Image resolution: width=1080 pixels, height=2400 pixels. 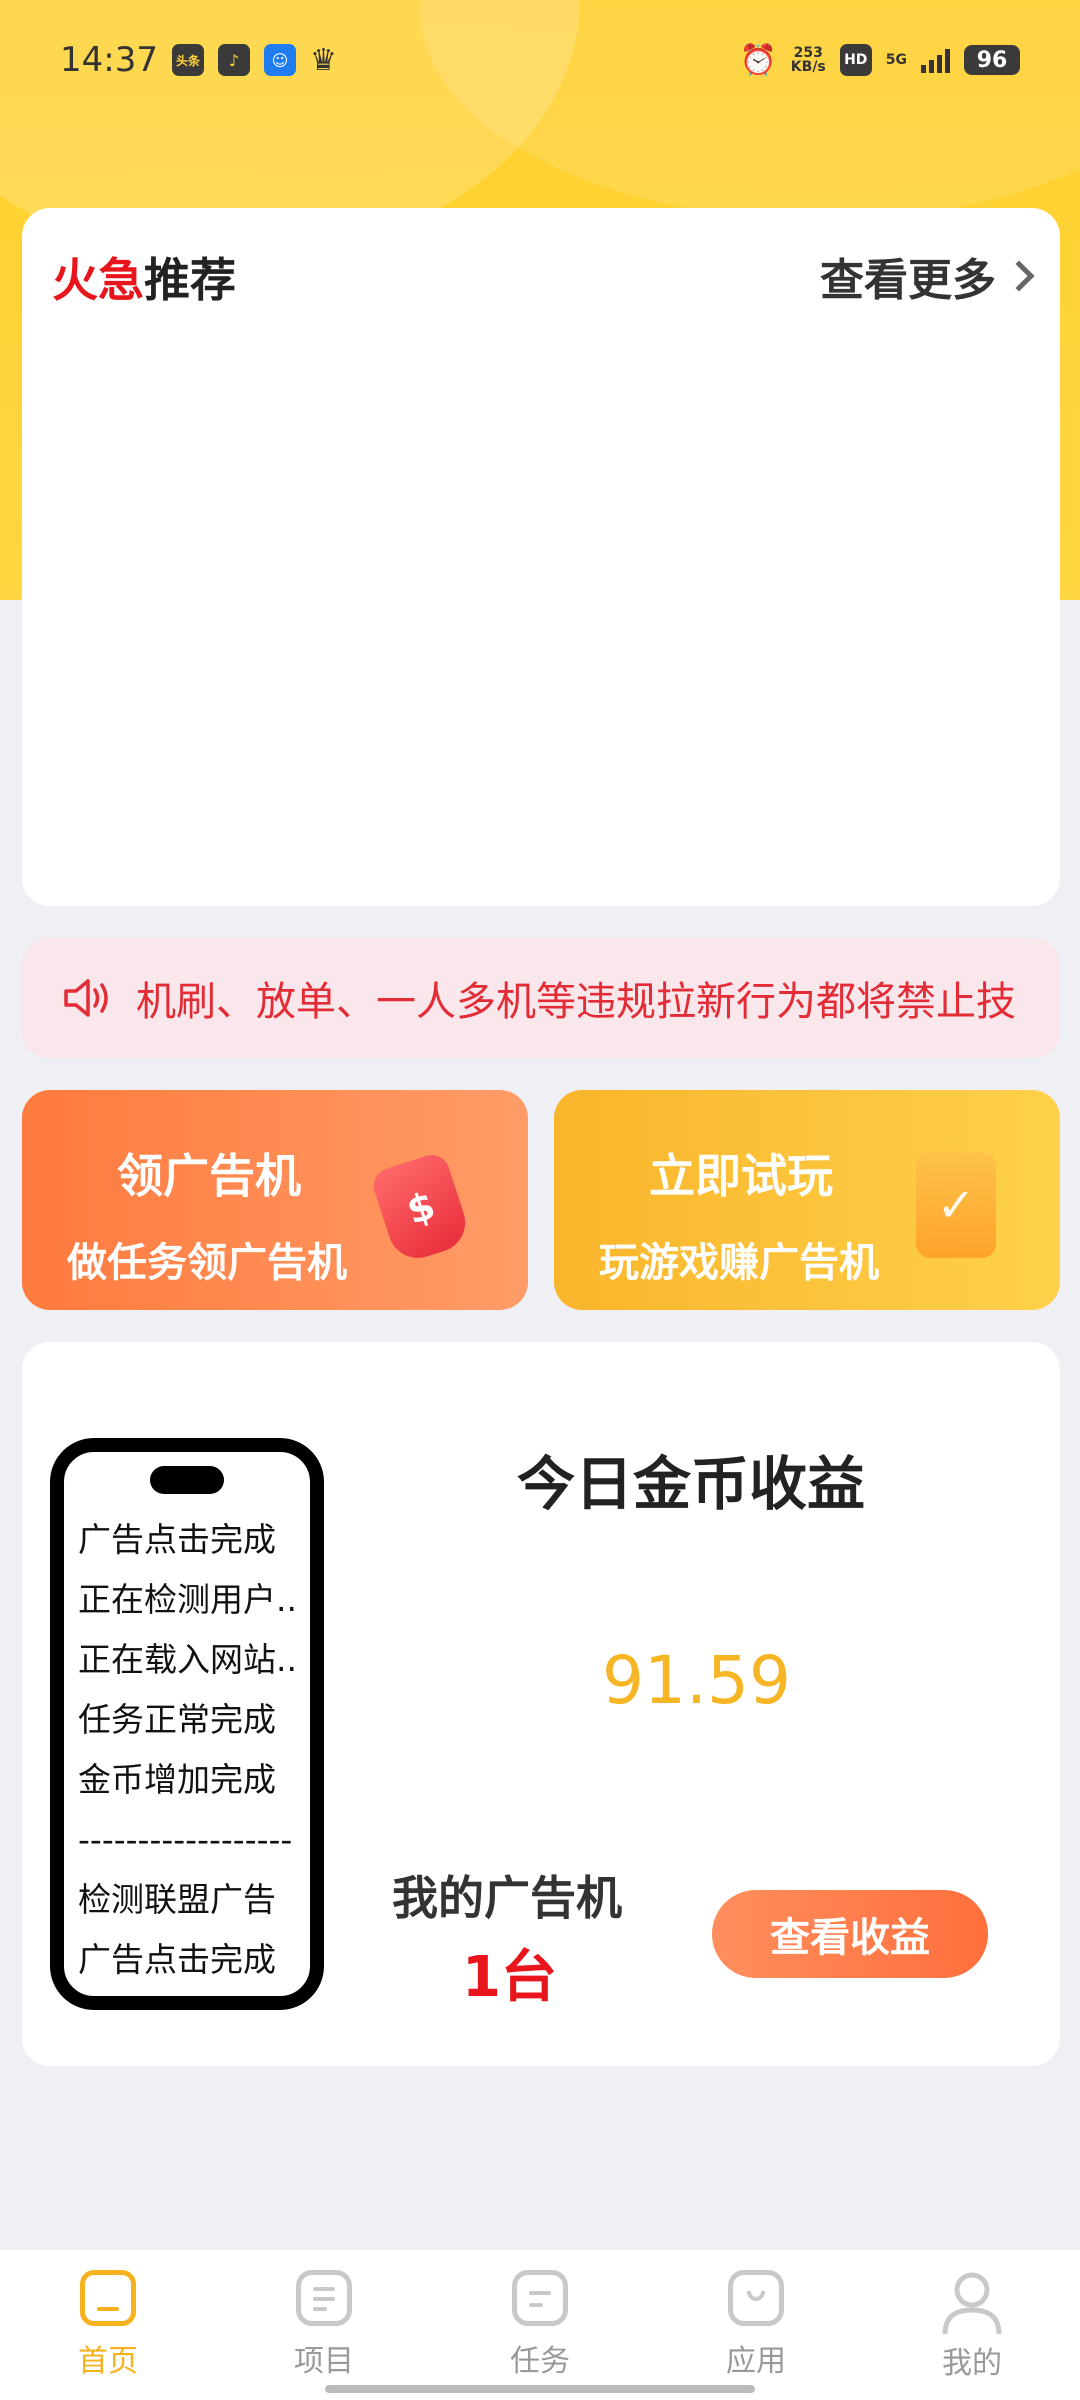 I want to click on alarm-icon: ⏰, so click(x=758, y=60).